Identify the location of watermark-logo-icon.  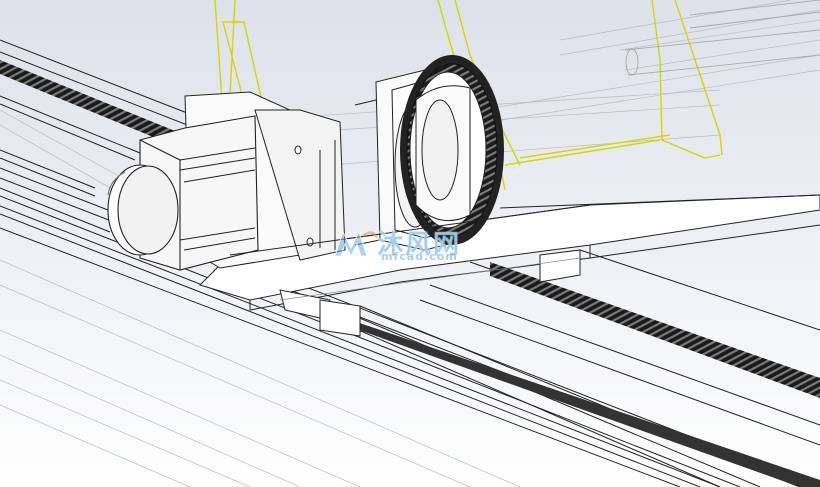
(356, 244).